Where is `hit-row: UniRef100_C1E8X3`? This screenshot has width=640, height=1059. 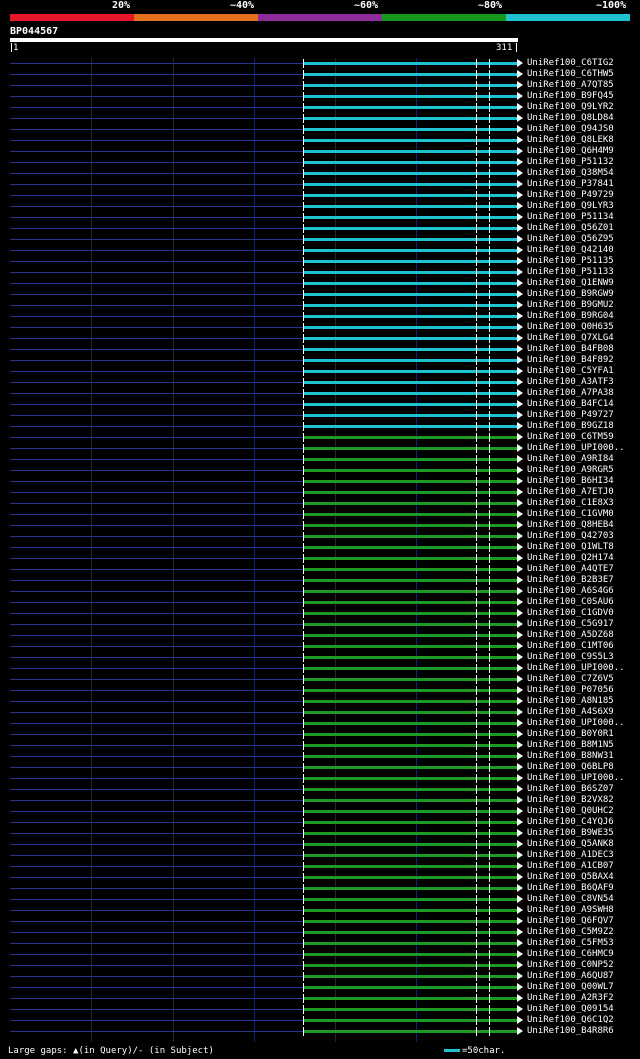
hit-row: UniRef100_C1E8X3 is located at coordinates (320, 503).